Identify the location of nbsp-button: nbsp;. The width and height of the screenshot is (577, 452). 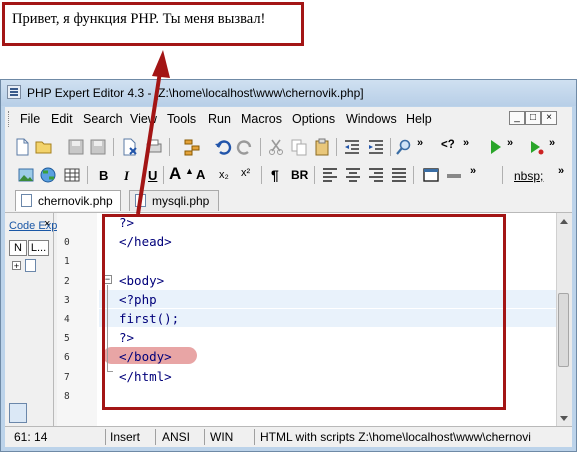
(528, 176).